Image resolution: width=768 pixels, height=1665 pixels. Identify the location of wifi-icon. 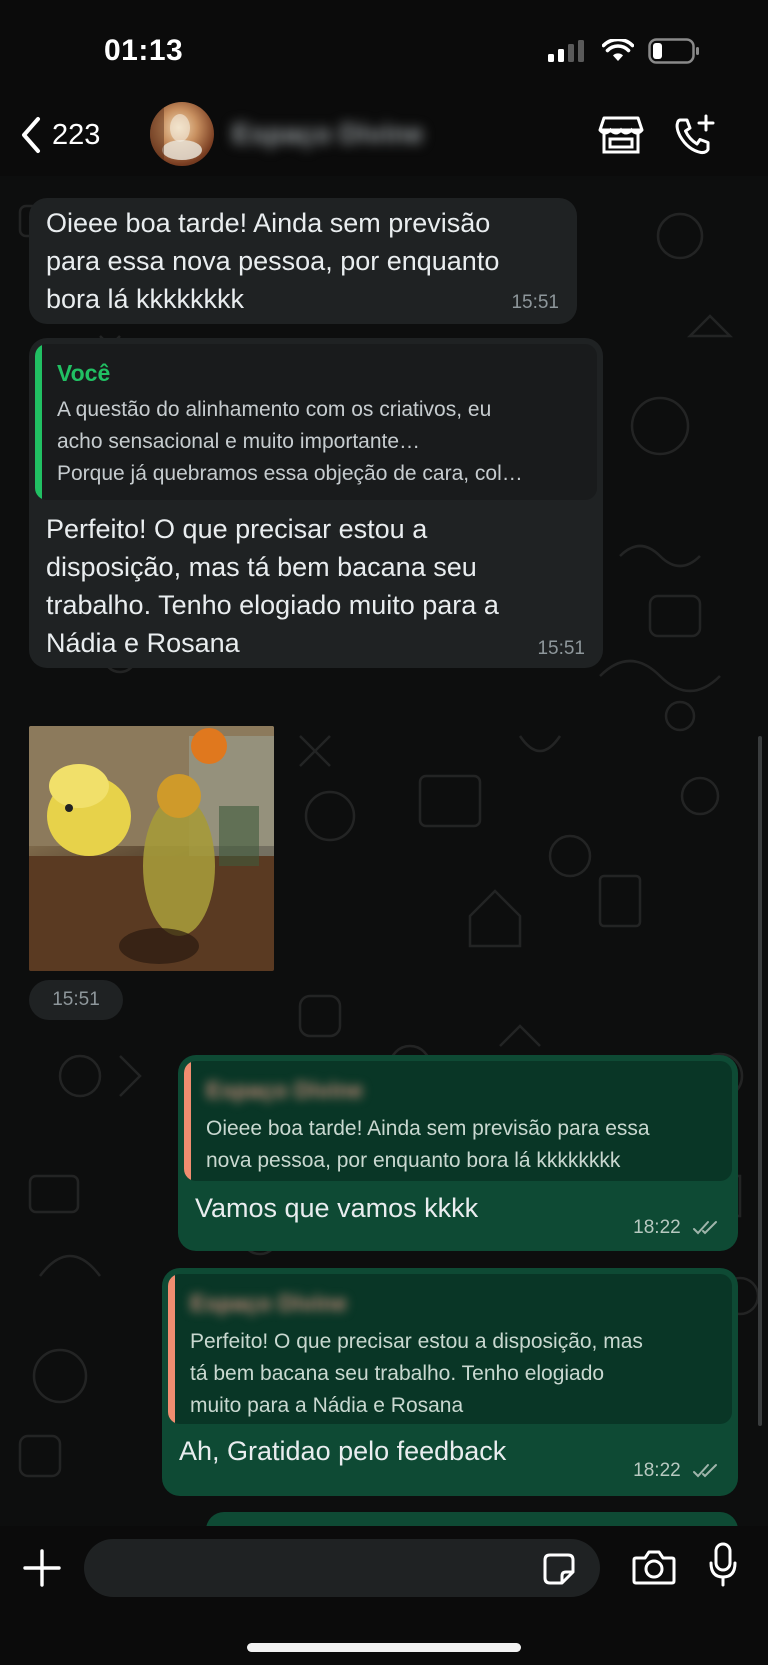
(618, 50).